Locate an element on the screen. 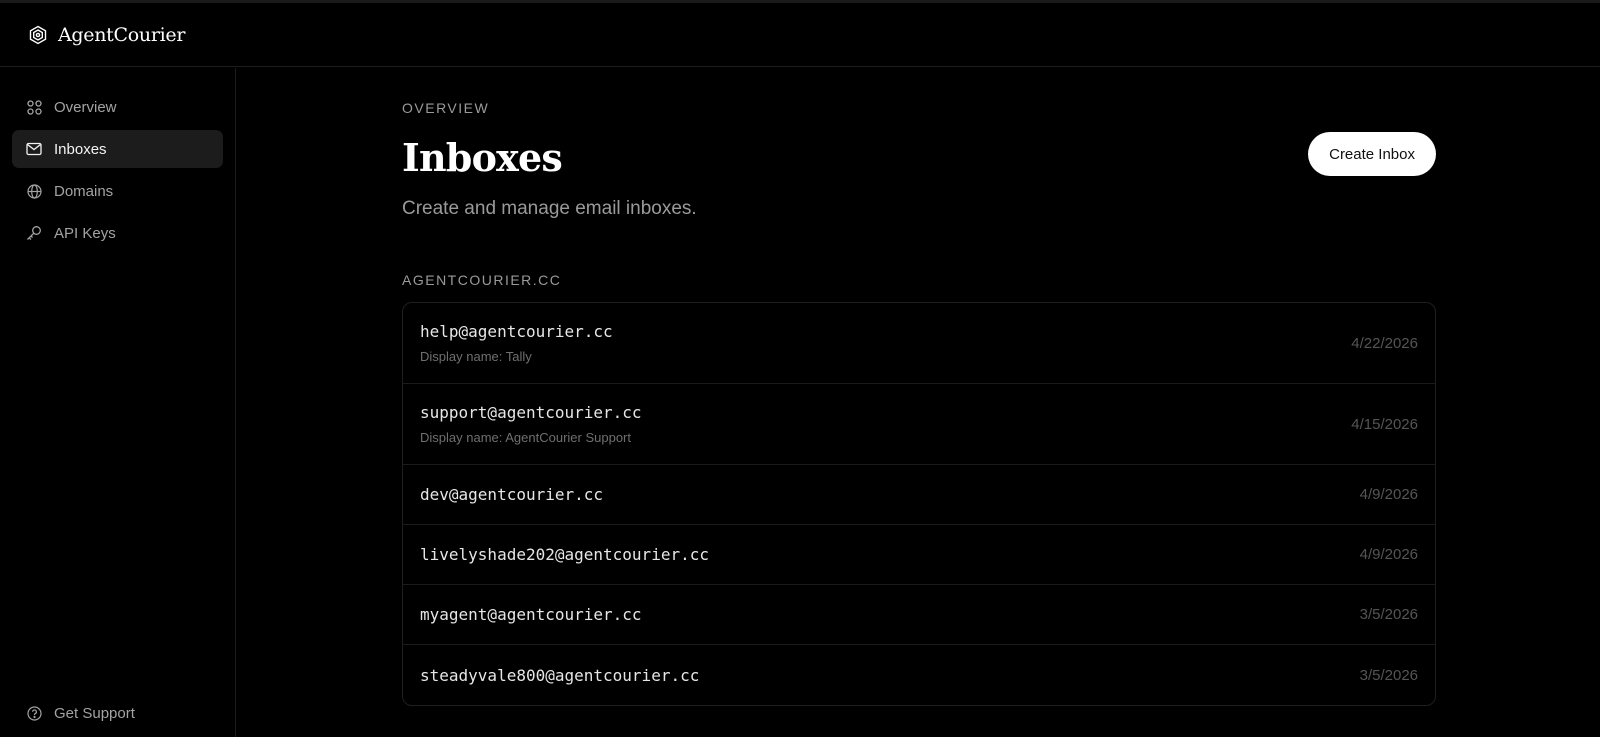  create-inbox-button: Create Inbox is located at coordinates (1372, 154).